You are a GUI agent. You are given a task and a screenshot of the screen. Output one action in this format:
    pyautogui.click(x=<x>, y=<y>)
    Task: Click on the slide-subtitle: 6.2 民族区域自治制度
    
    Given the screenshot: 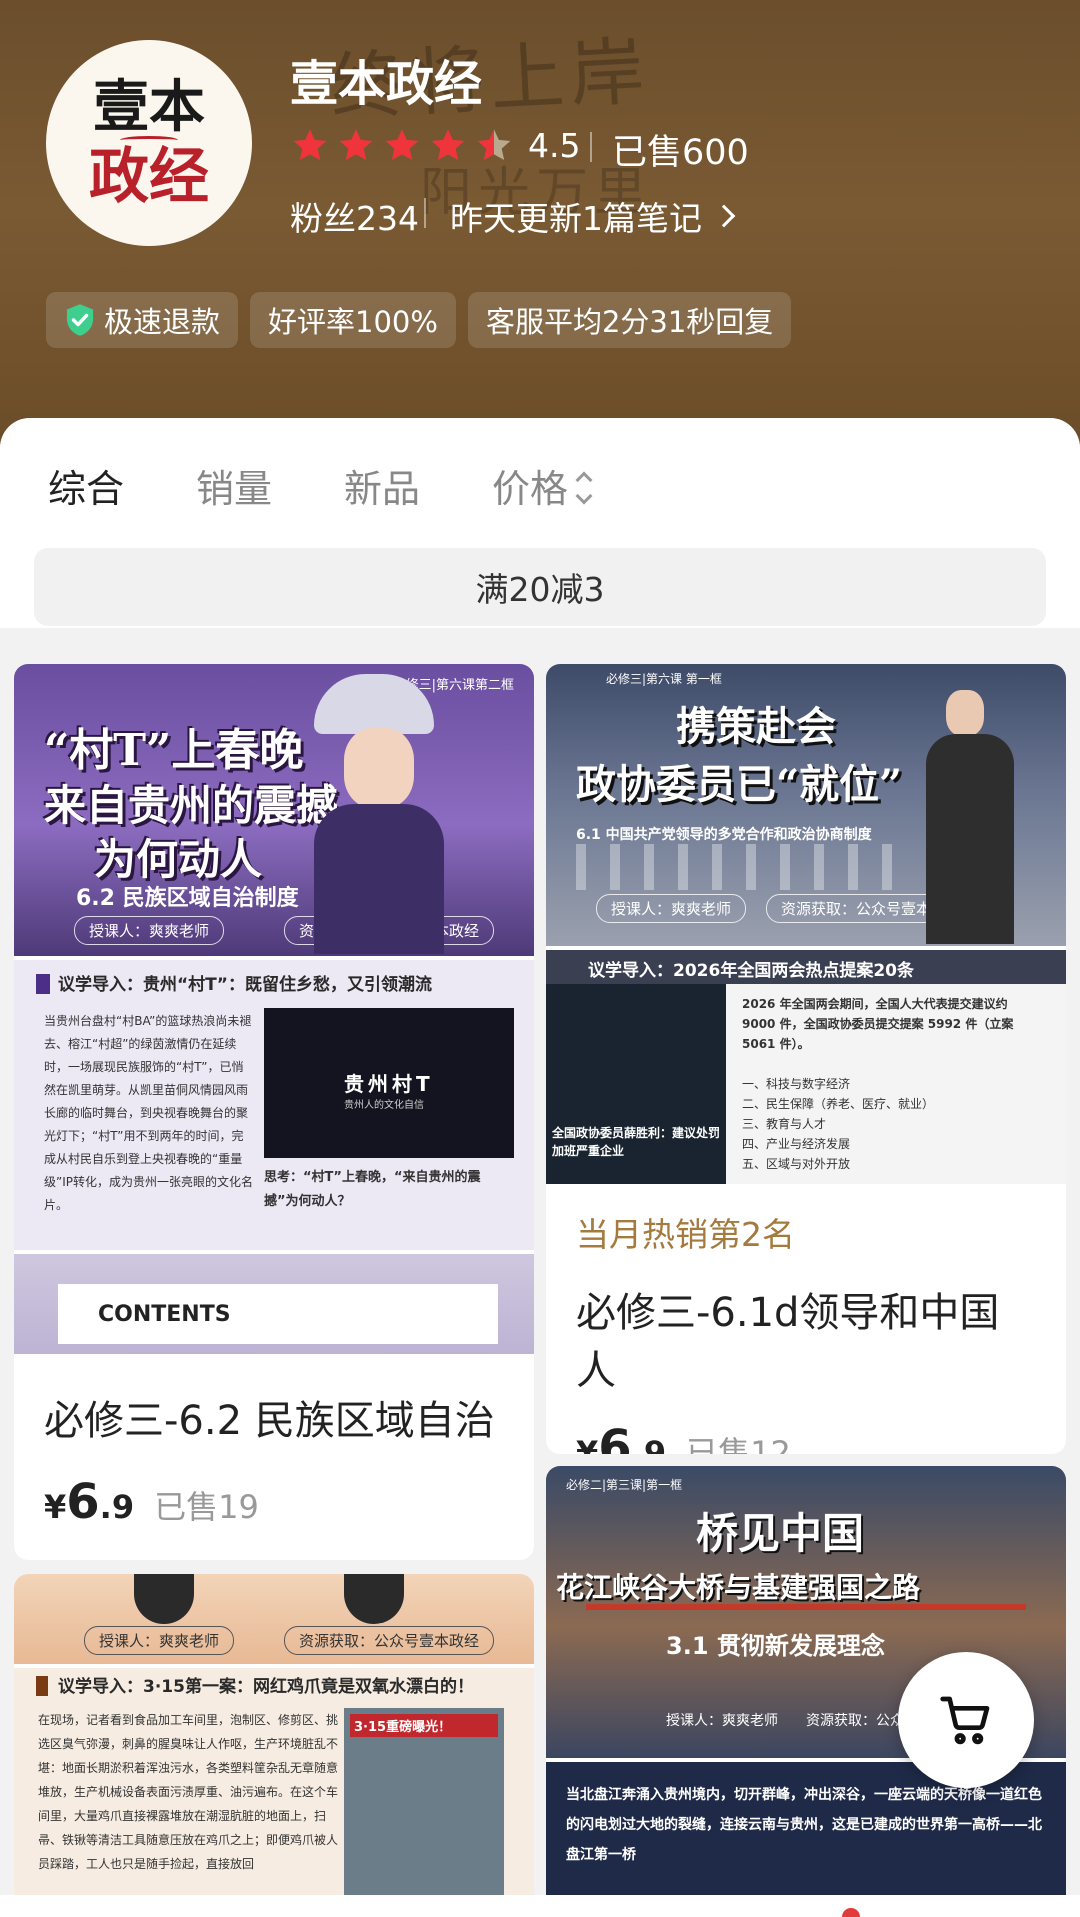 What is the action you would take?
    pyautogui.click(x=187, y=898)
    